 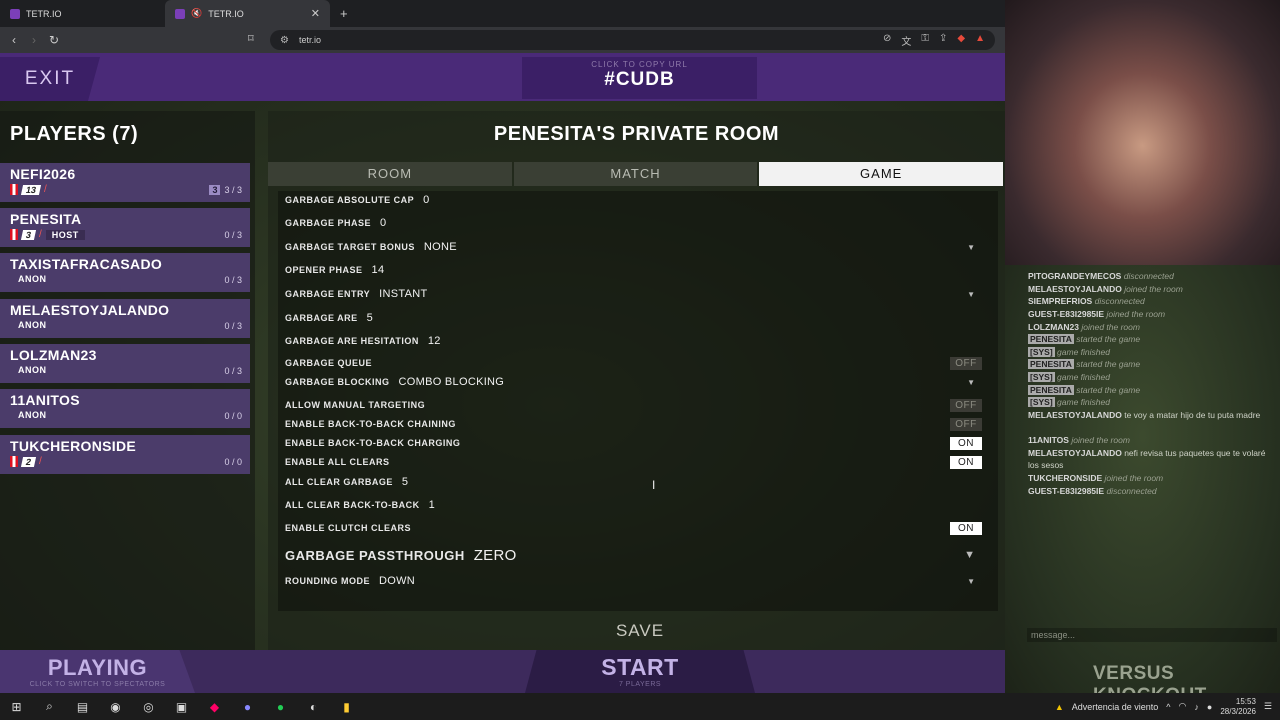 What do you see at coordinates (1209, 707) in the screenshot?
I see `mic-icon: ●` at bounding box center [1209, 707].